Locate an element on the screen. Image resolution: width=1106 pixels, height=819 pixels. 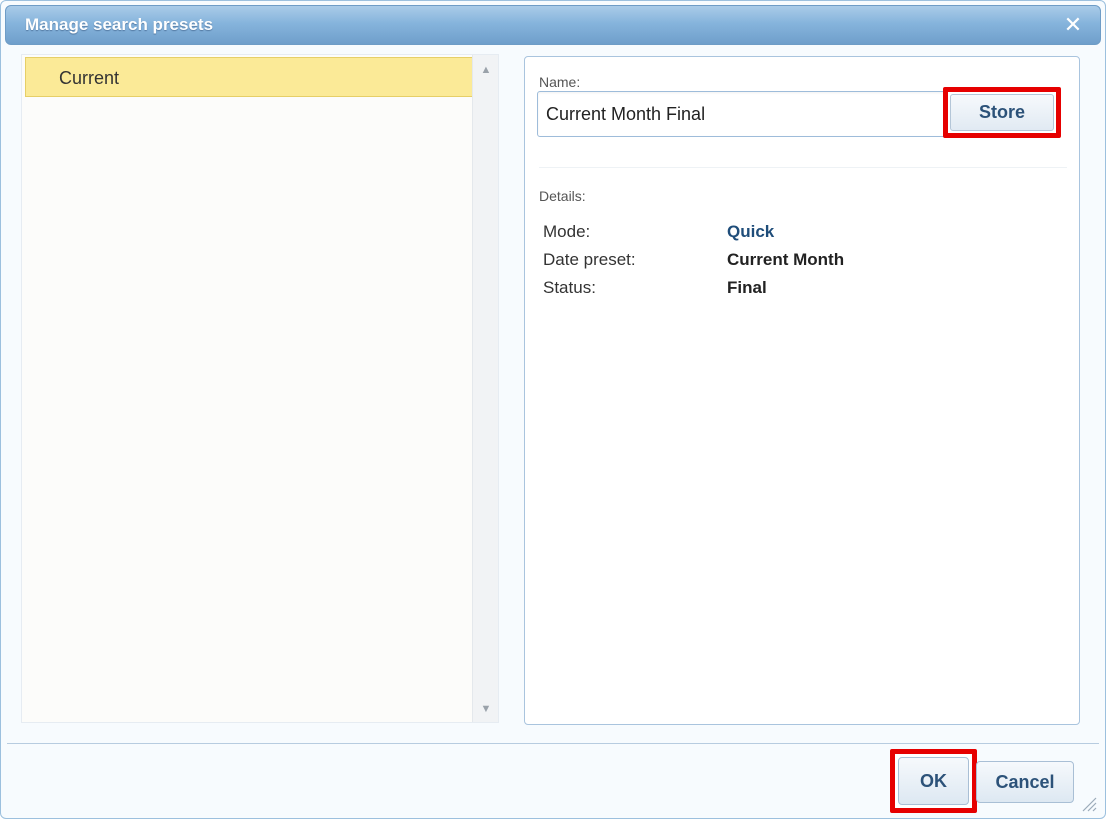
ok-button: OK is located at coordinates (933, 781).